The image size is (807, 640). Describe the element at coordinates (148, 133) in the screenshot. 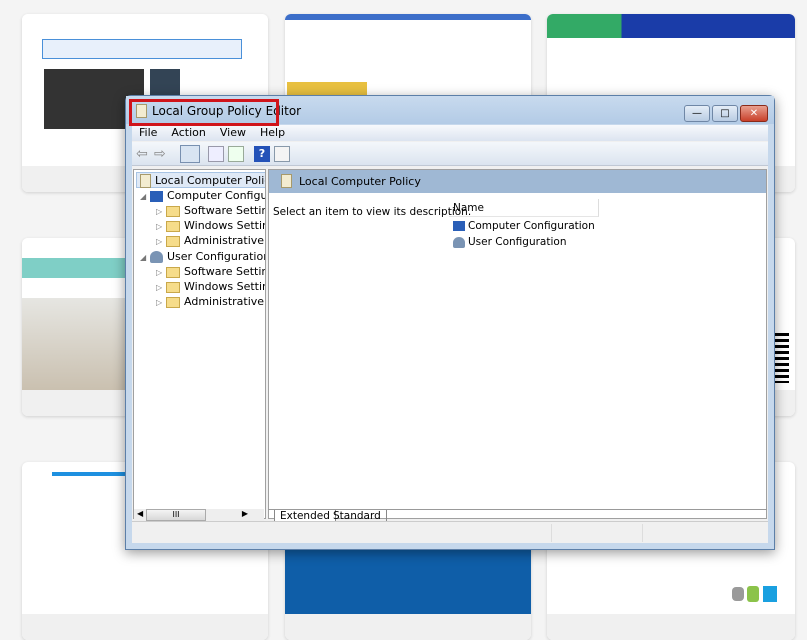

I see `menu-file: File` at that location.